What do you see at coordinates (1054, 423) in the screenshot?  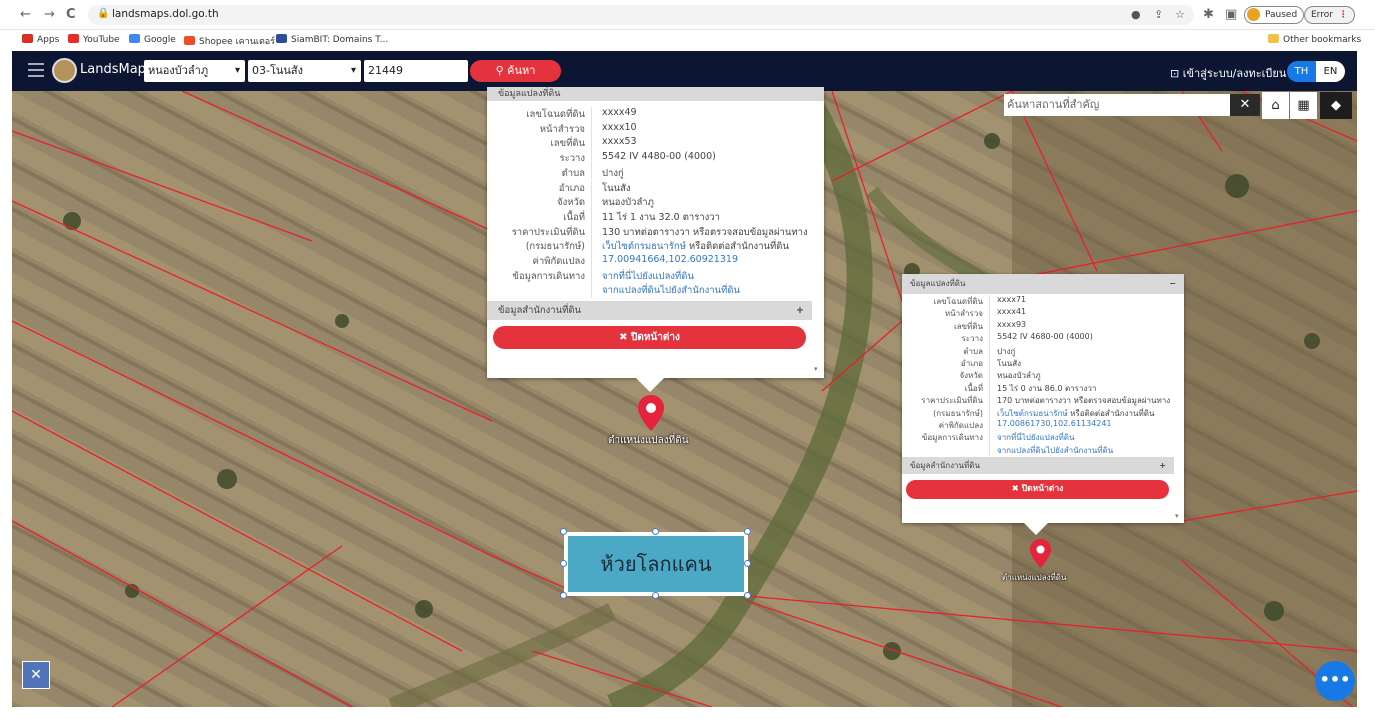 I see `detail-link: 17.00861730,102.61134241` at bounding box center [1054, 423].